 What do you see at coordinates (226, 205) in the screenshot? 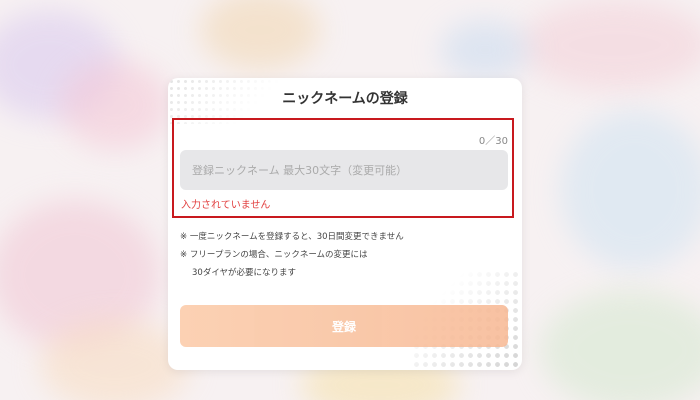
I see `error-message: 入力されていません` at bounding box center [226, 205].